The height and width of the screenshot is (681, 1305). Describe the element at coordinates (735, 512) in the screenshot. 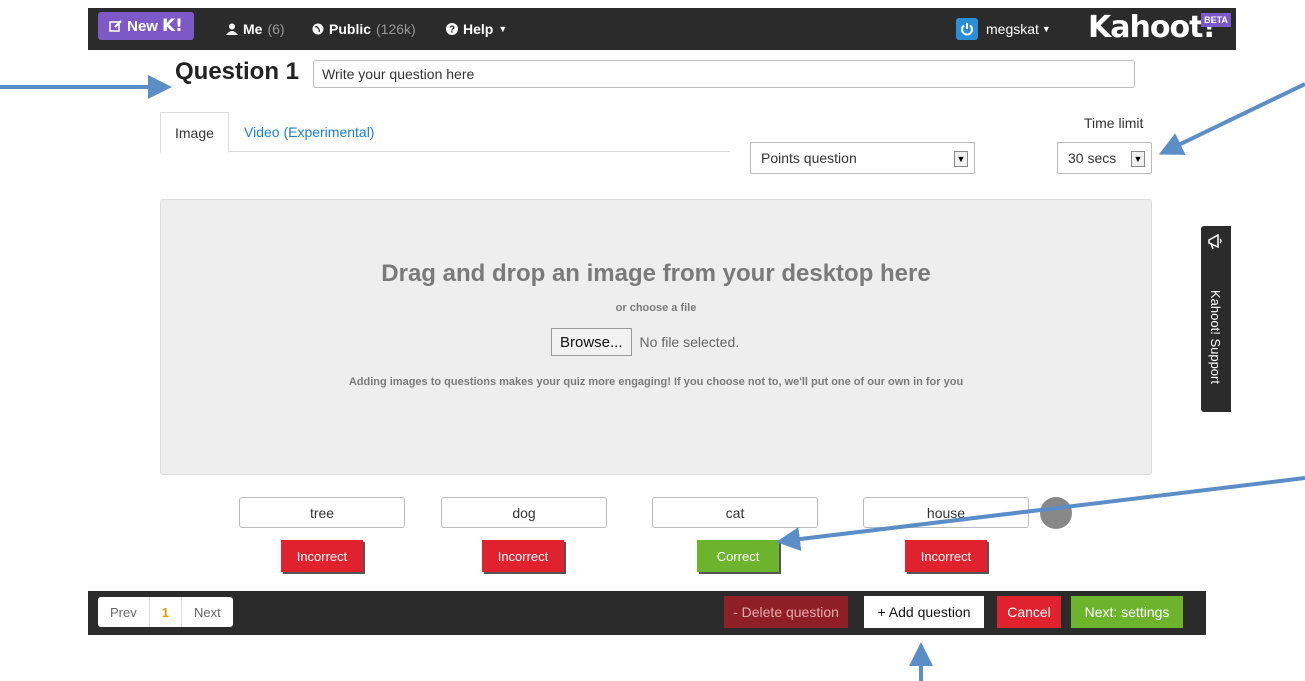

I see `answer-input-3: cat` at that location.